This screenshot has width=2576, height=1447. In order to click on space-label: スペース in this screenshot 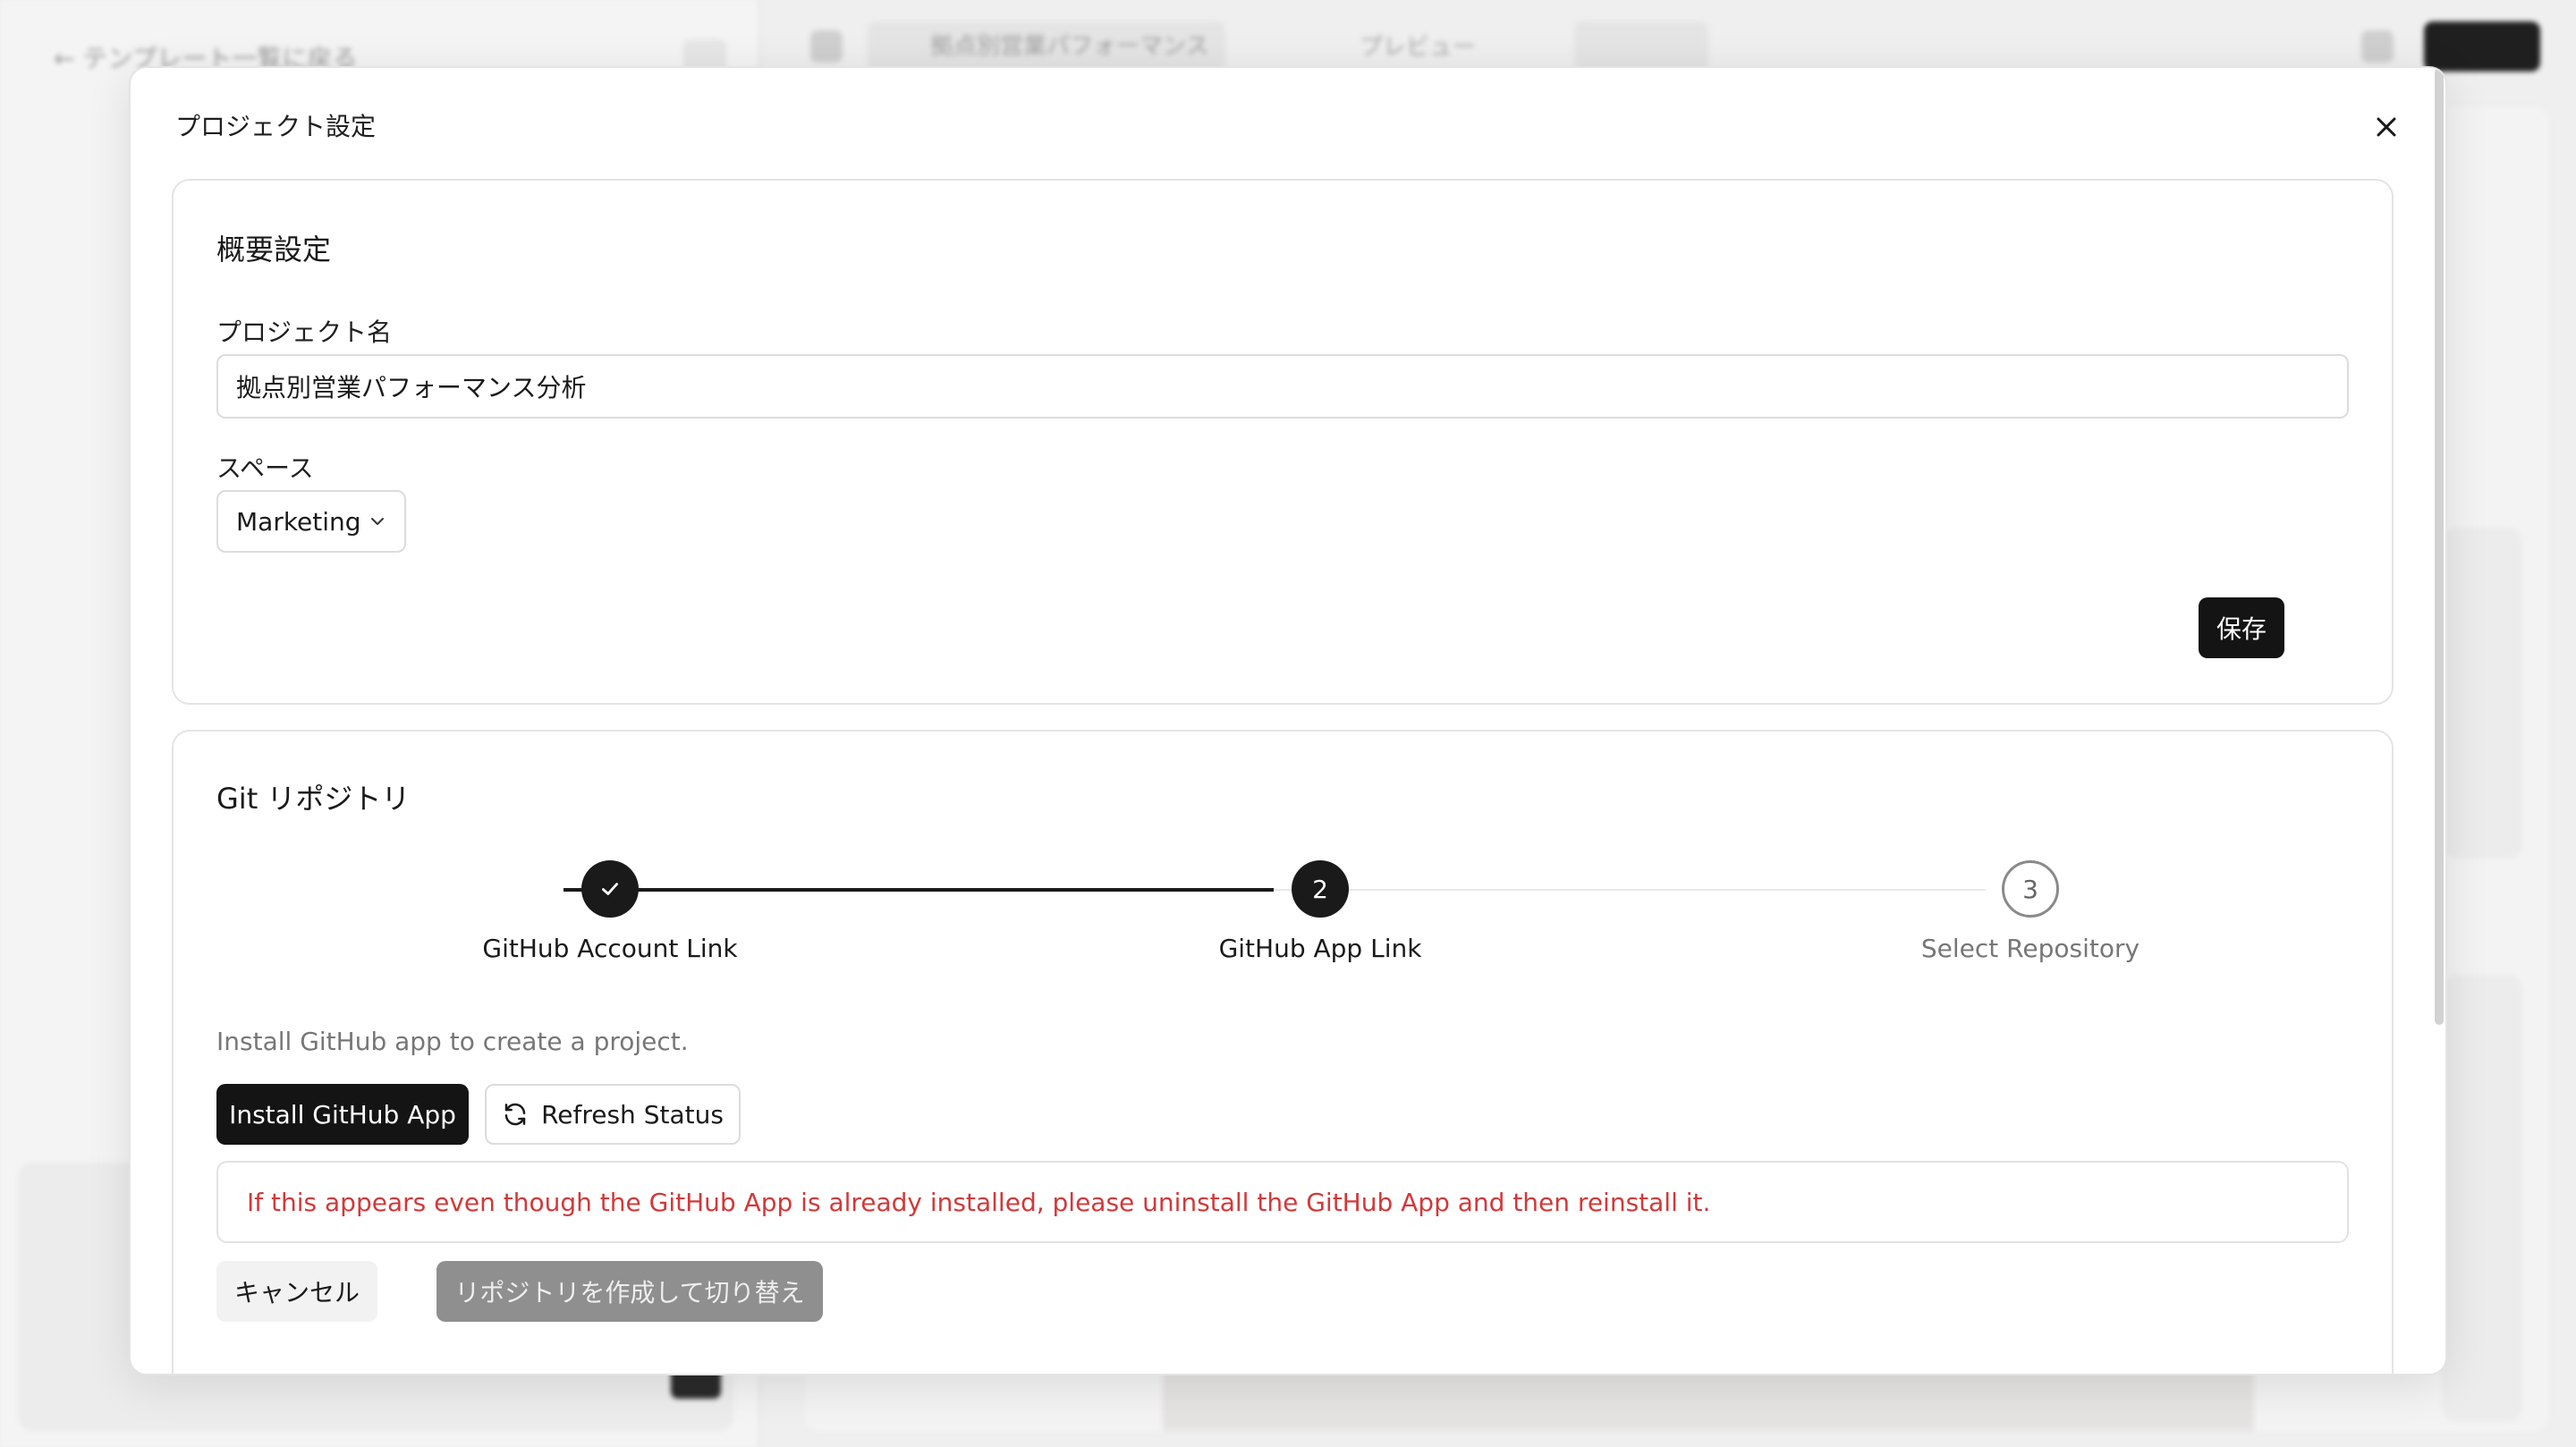, I will do `click(265, 468)`.